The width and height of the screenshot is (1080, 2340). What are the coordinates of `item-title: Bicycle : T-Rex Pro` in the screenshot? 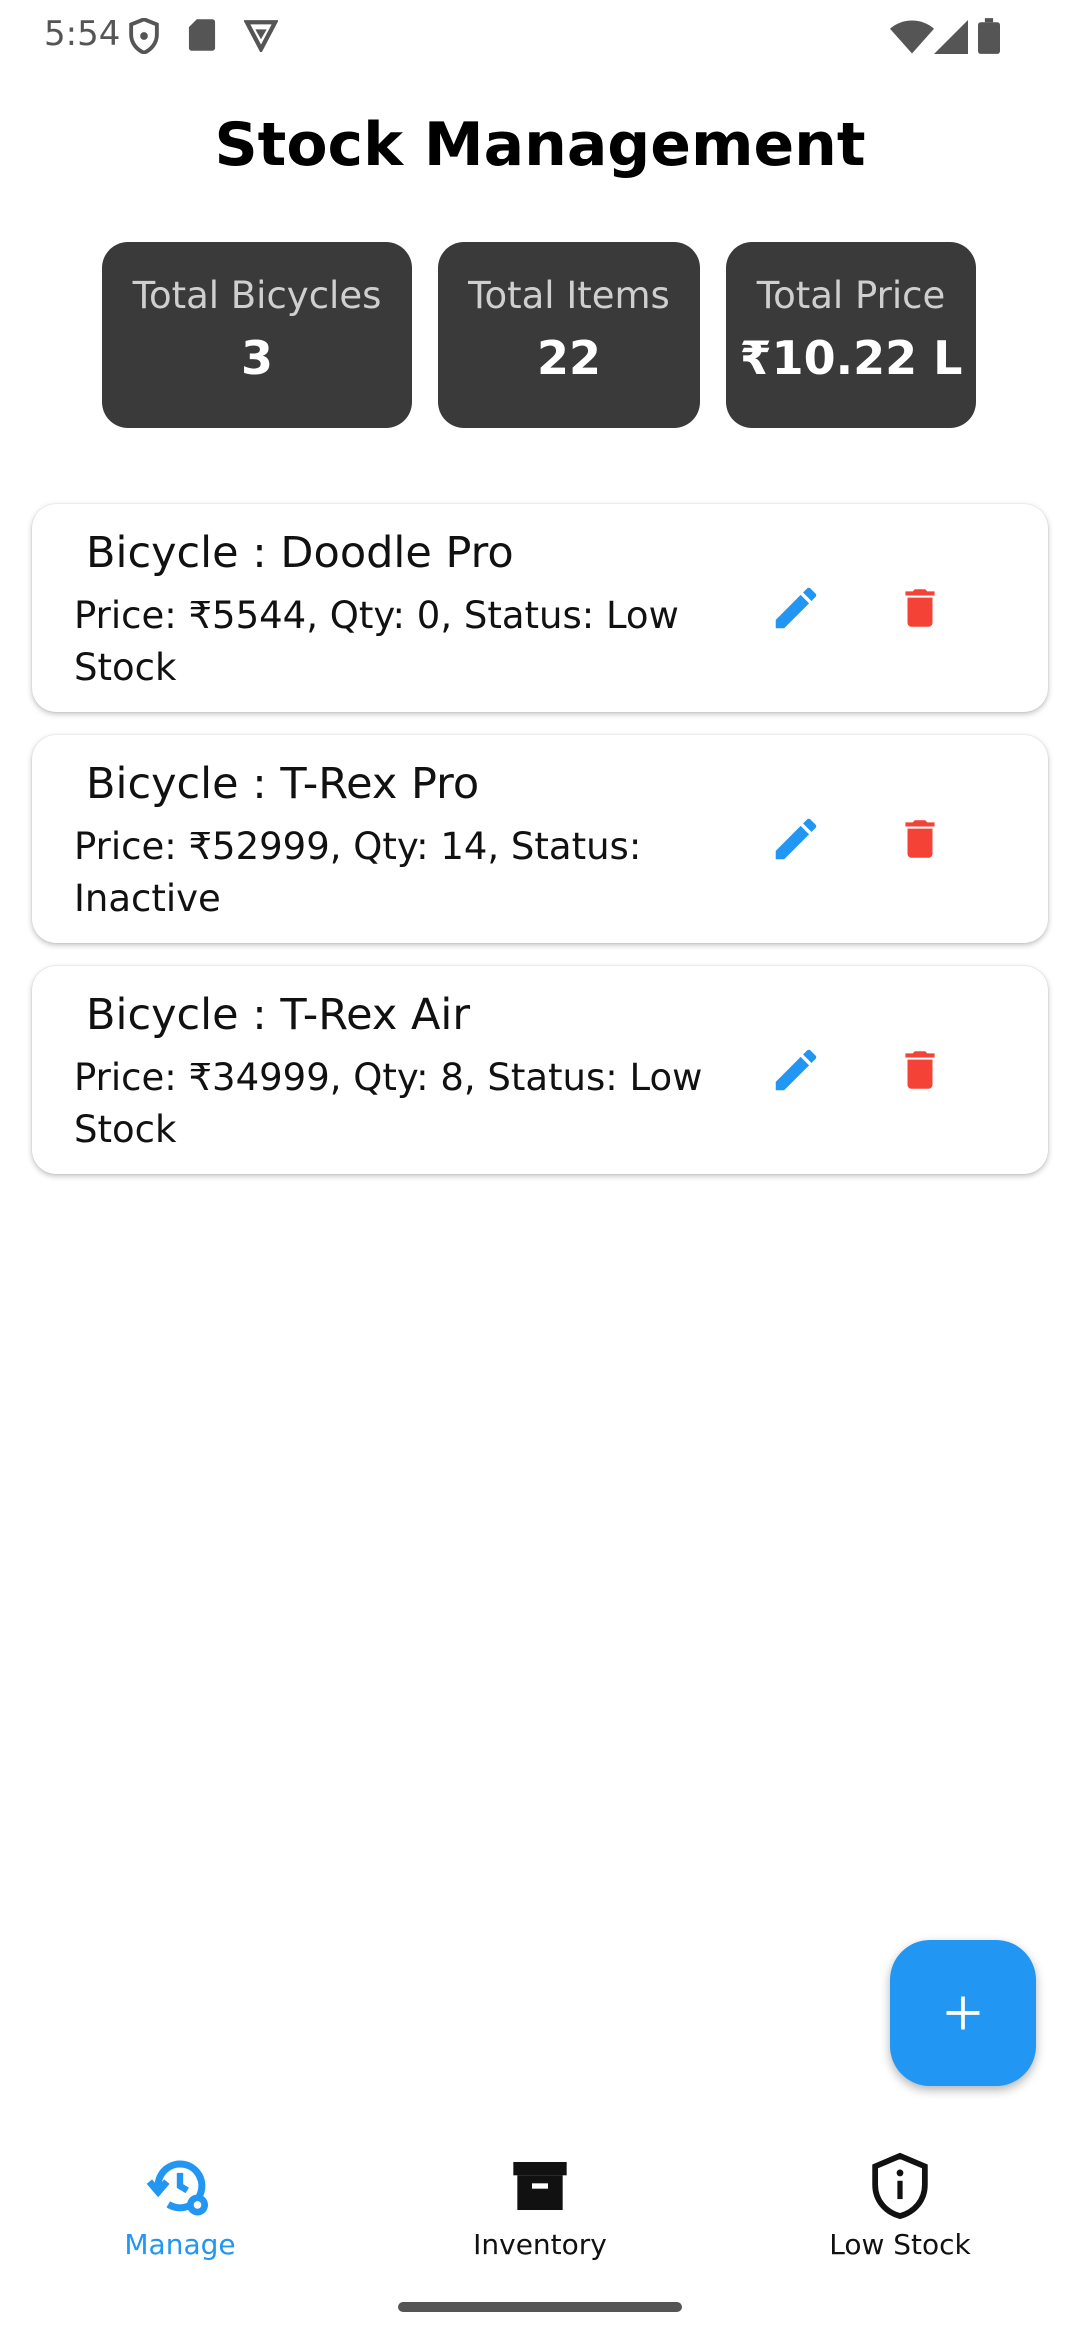 It's located at (283, 784).